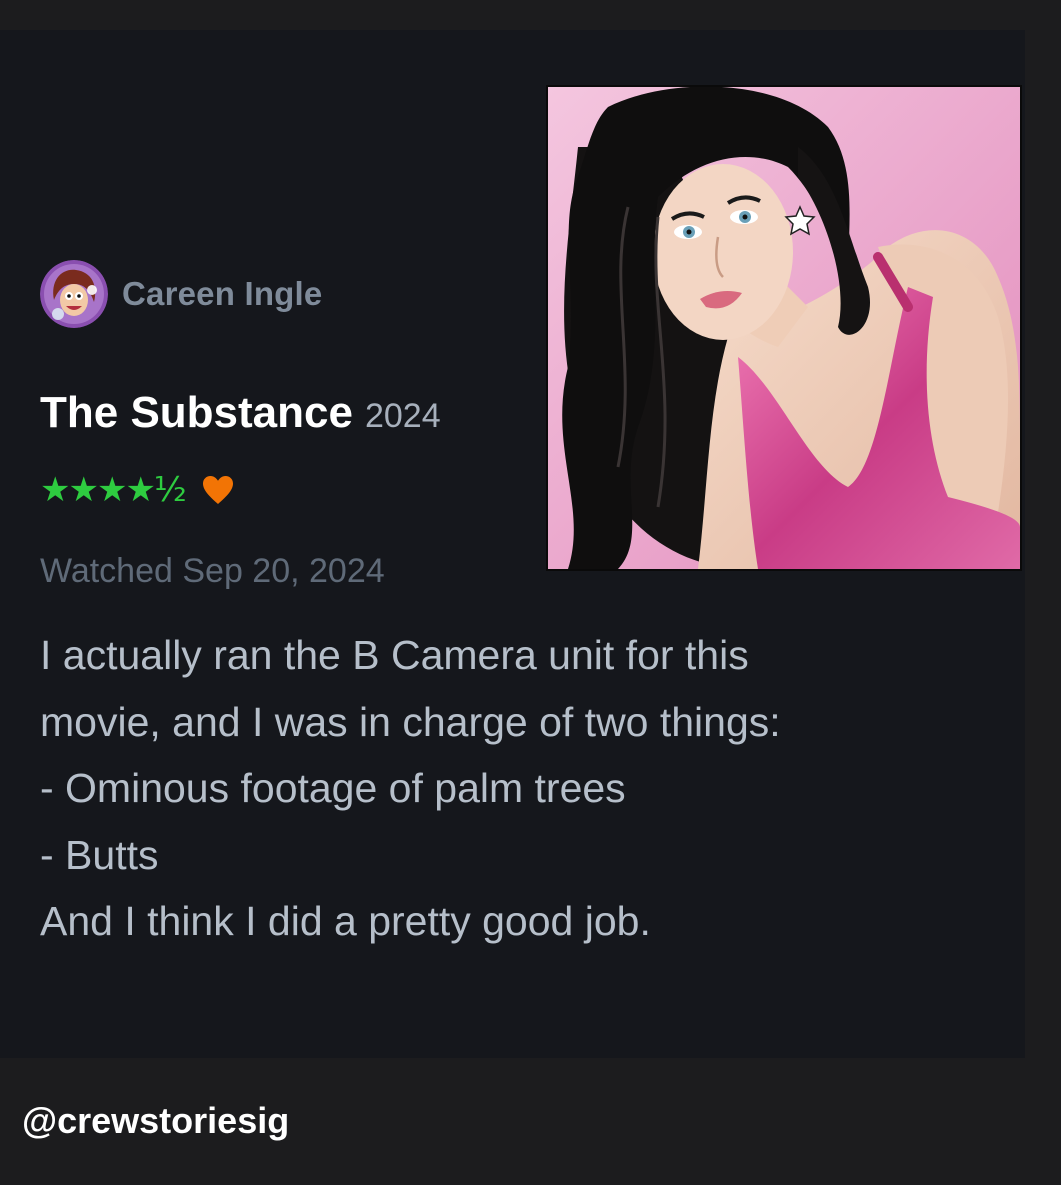 Image resolution: width=1061 pixels, height=1185 pixels. What do you see at coordinates (403, 416) in the screenshot?
I see `film-year: 2024` at bounding box center [403, 416].